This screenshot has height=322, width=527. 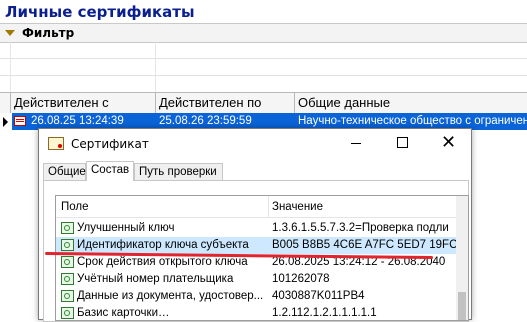 What do you see at coordinates (5, 122) in the screenshot?
I see `row-pointer-icon` at bounding box center [5, 122].